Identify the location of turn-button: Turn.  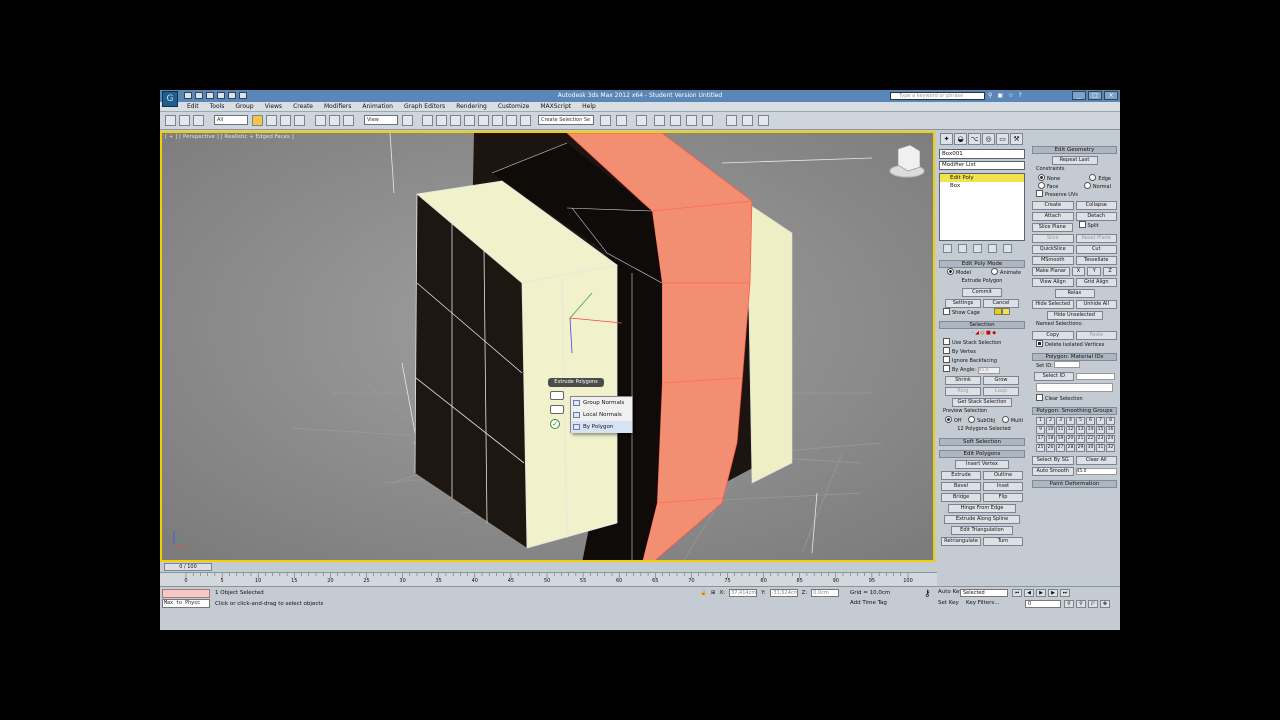
(1003, 541).